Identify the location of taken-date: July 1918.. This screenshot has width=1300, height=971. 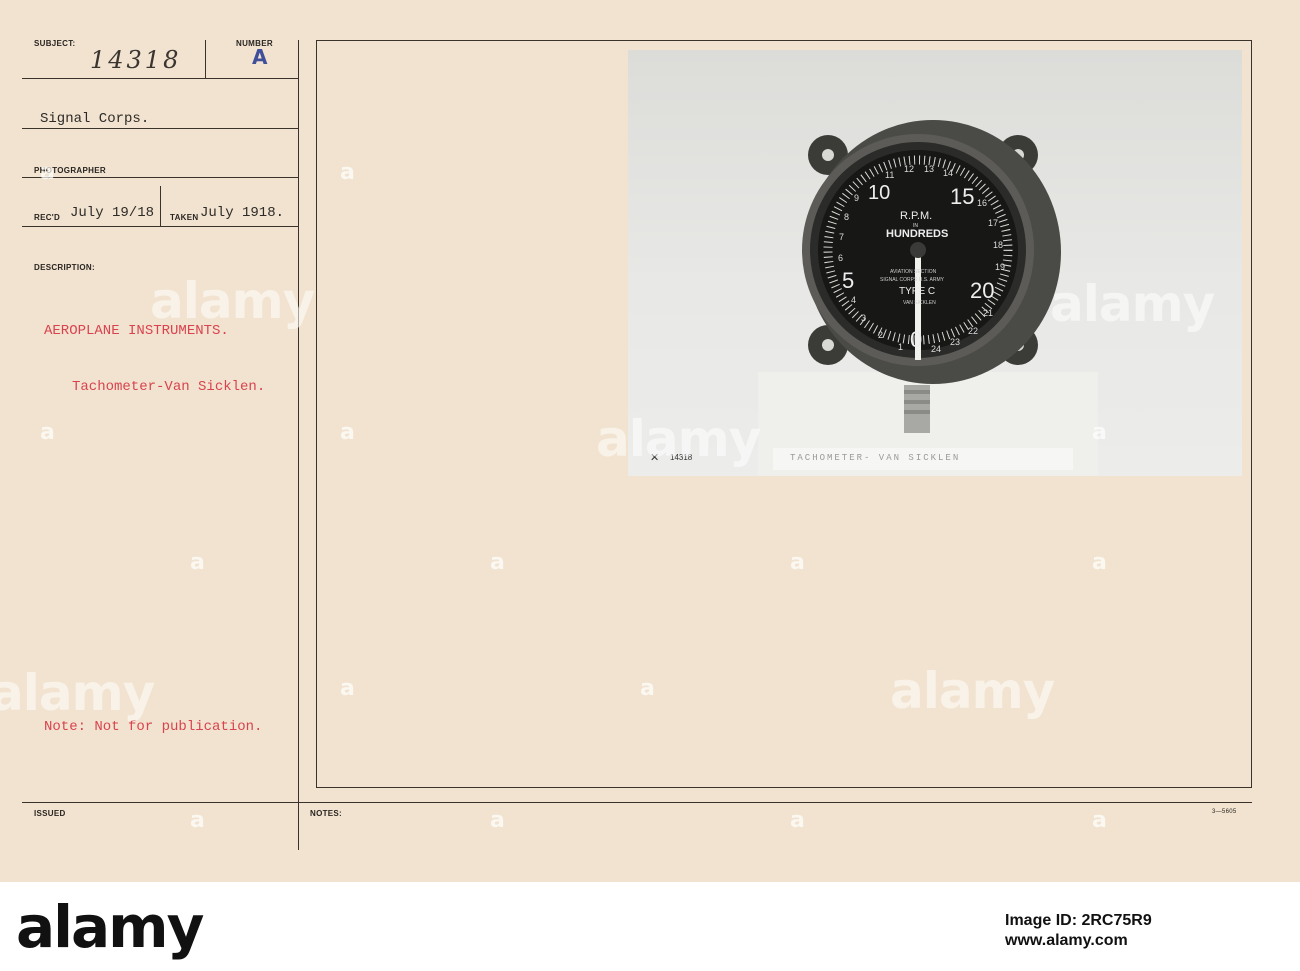
(242, 213).